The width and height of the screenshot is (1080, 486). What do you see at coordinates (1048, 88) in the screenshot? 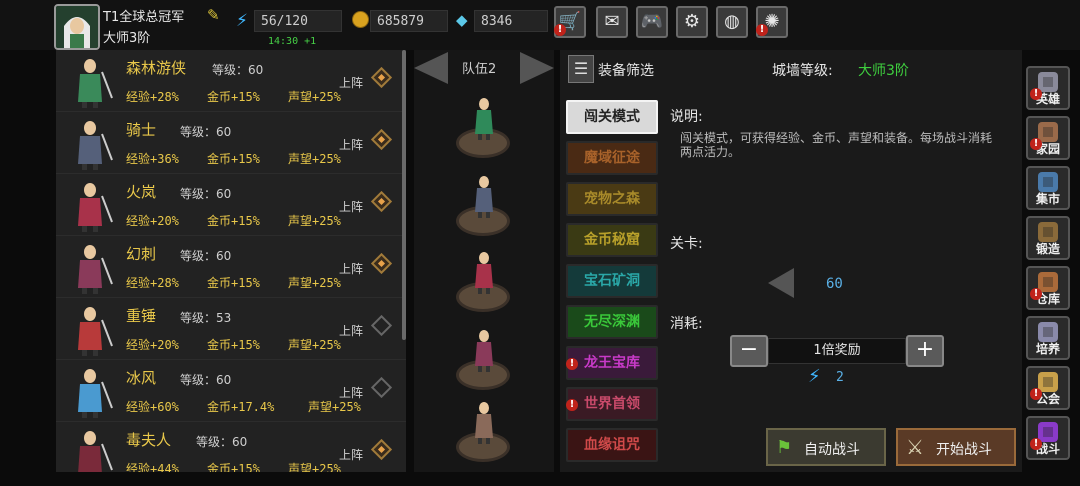
I see `nav-hero-helmet: 英雄!` at bounding box center [1048, 88].